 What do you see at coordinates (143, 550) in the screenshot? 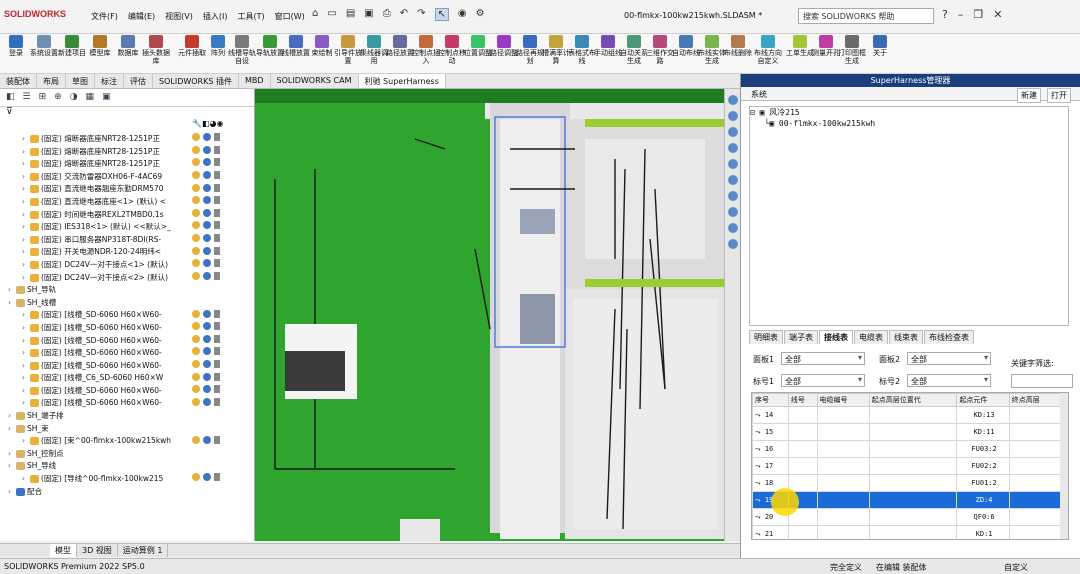
I see `bottom-tab: 运动算例 1` at bounding box center [143, 550].